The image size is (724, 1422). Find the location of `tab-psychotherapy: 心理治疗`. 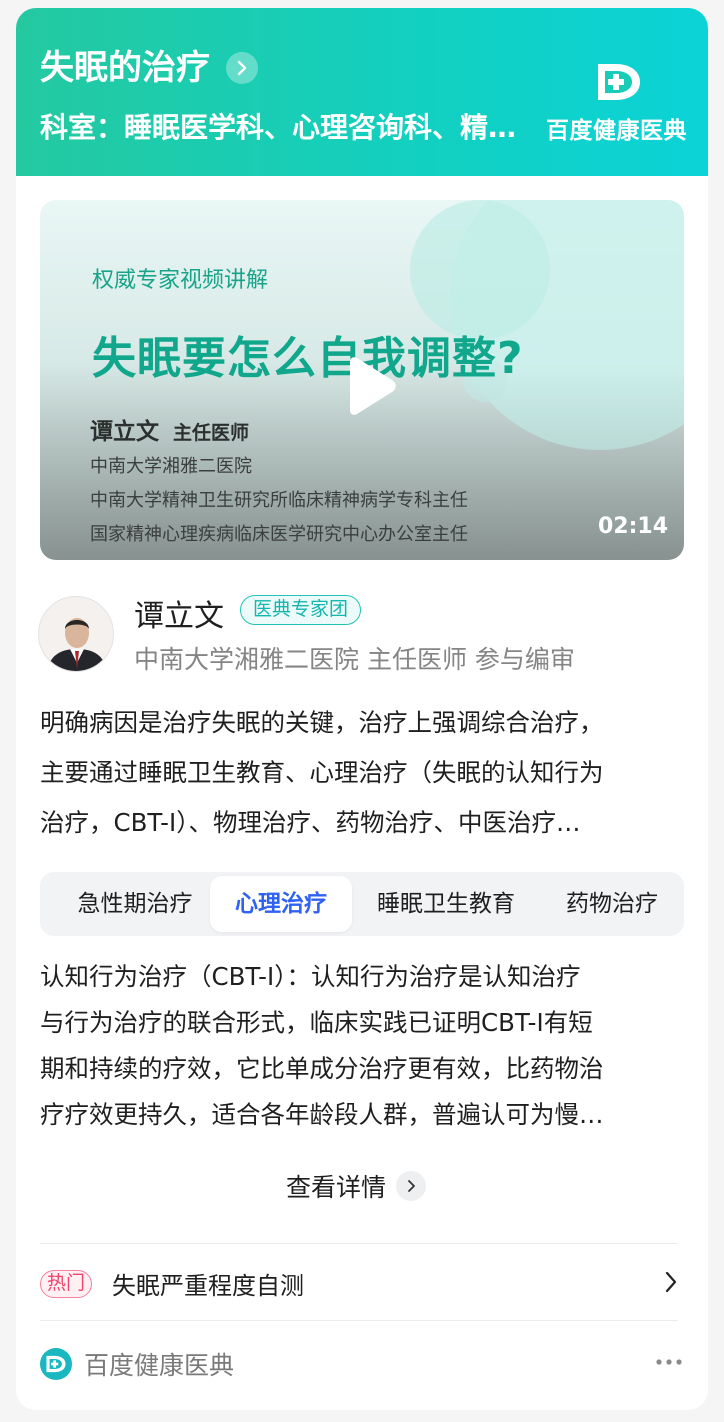

tab-psychotherapy: 心理治疗 is located at coordinates (281, 904).